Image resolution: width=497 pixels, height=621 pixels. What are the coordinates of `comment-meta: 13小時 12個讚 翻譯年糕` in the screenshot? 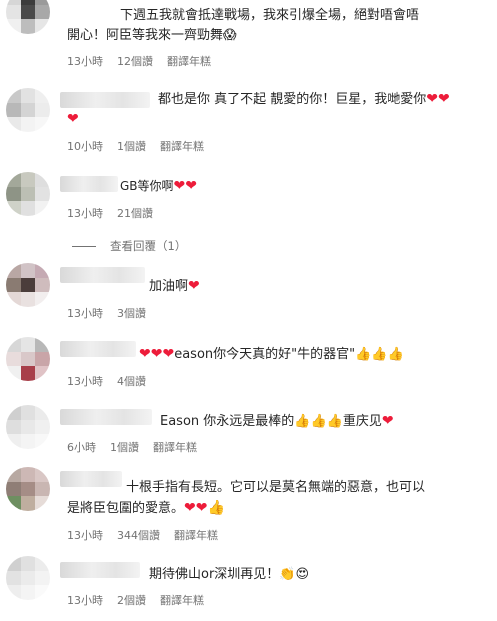 It's located at (146, 61).